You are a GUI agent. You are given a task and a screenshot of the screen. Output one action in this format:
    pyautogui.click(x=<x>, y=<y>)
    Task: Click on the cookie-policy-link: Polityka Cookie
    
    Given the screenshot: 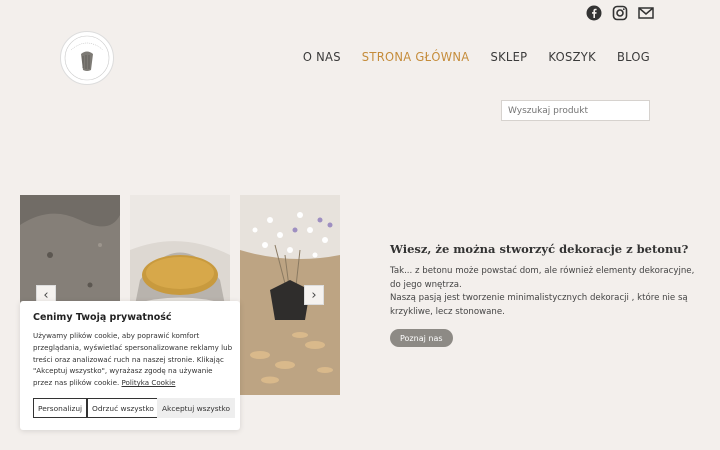 What is the action you would take?
    pyautogui.click(x=149, y=382)
    